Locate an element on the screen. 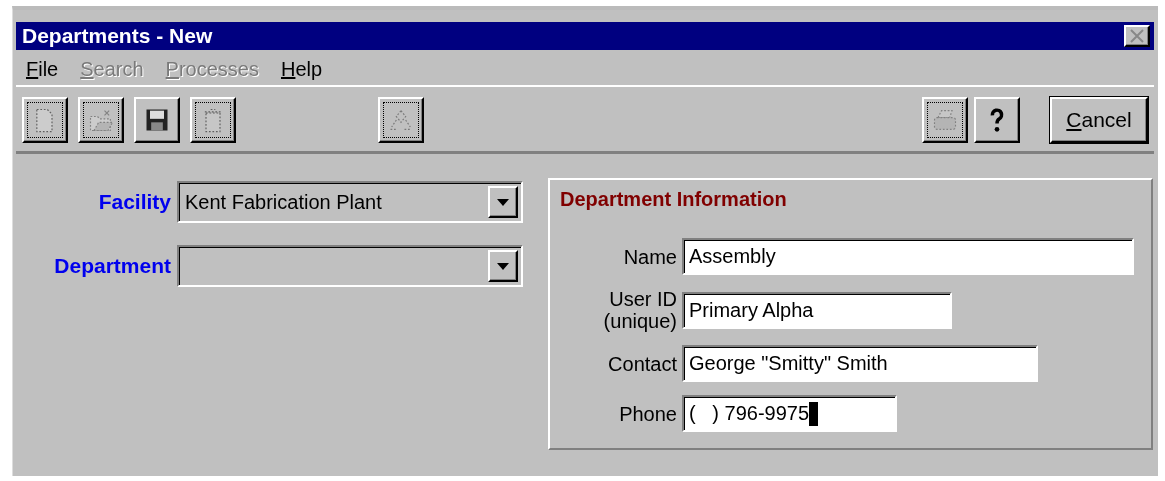 The image size is (1165, 481). field-label: Phone is located at coordinates (647, 413).